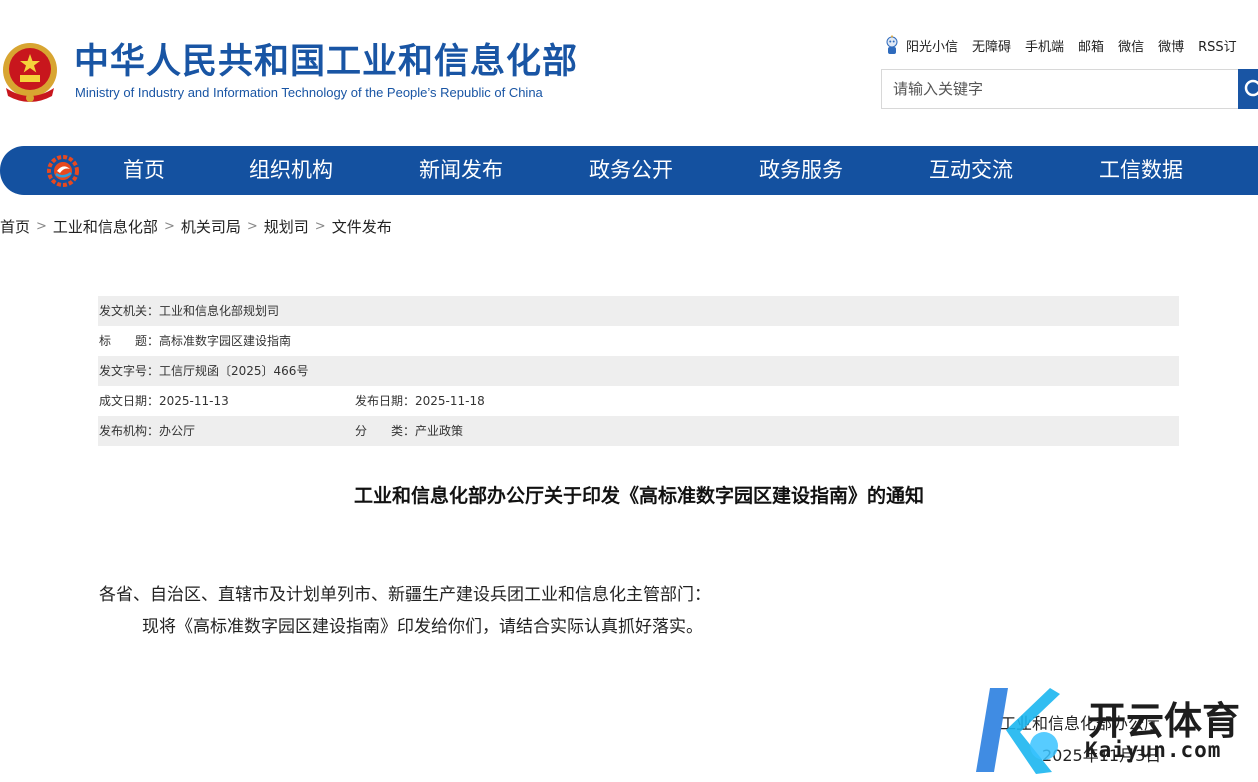  What do you see at coordinates (638, 431) in the screenshot?
I see `info-row-org: 发布机构：办公厅 分 类：产业政策` at bounding box center [638, 431].